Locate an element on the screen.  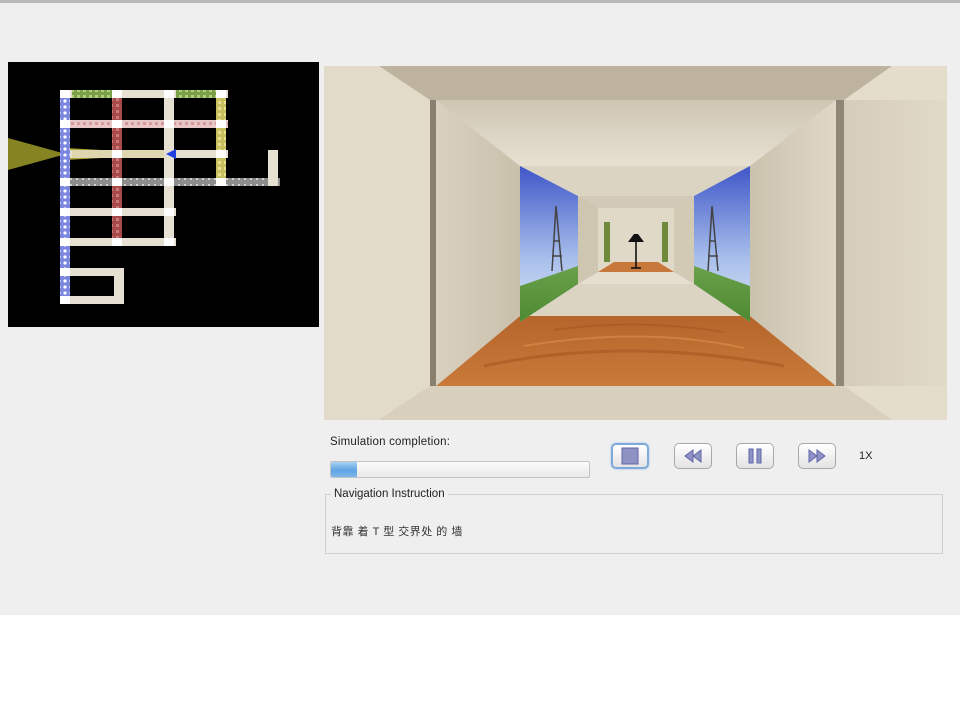
navigation-instruction-title: Navigation Instruction is located at coordinates (389, 494).